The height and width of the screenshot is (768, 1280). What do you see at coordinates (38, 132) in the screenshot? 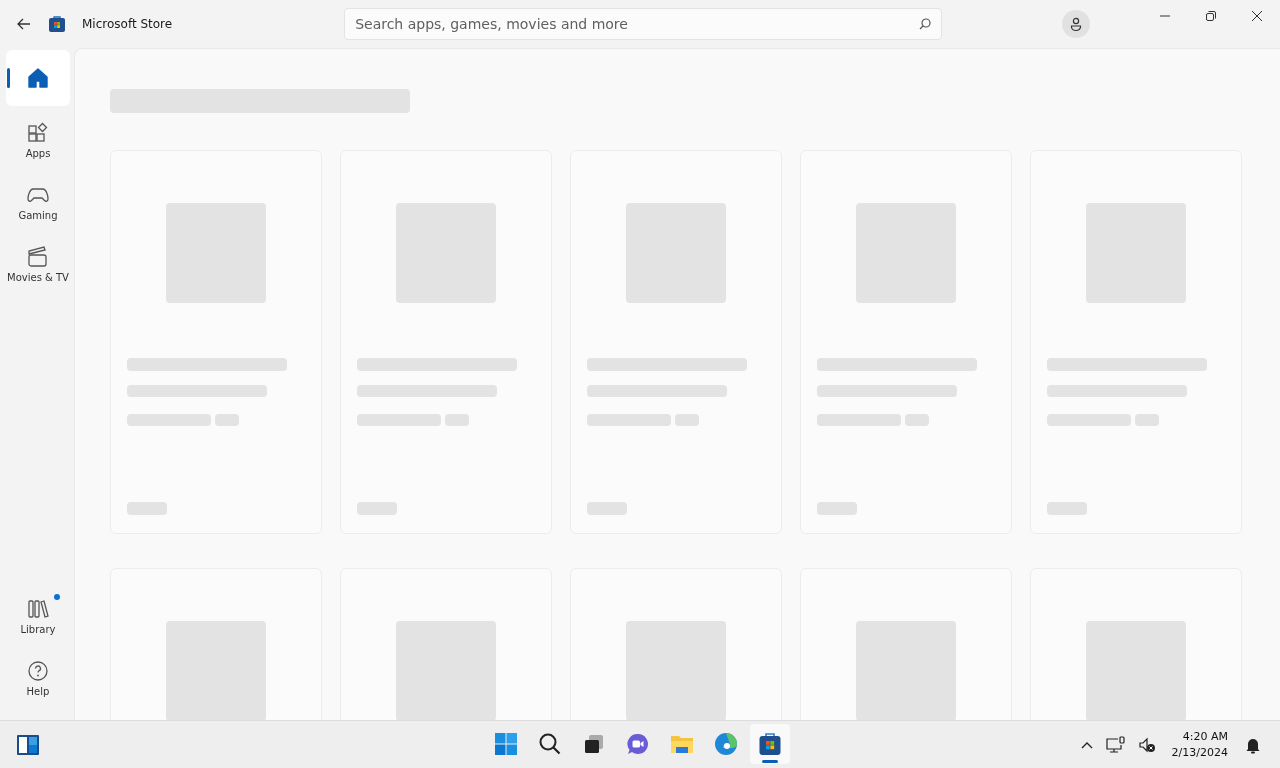
I see `apps-grid-icon` at bounding box center [38, 132].